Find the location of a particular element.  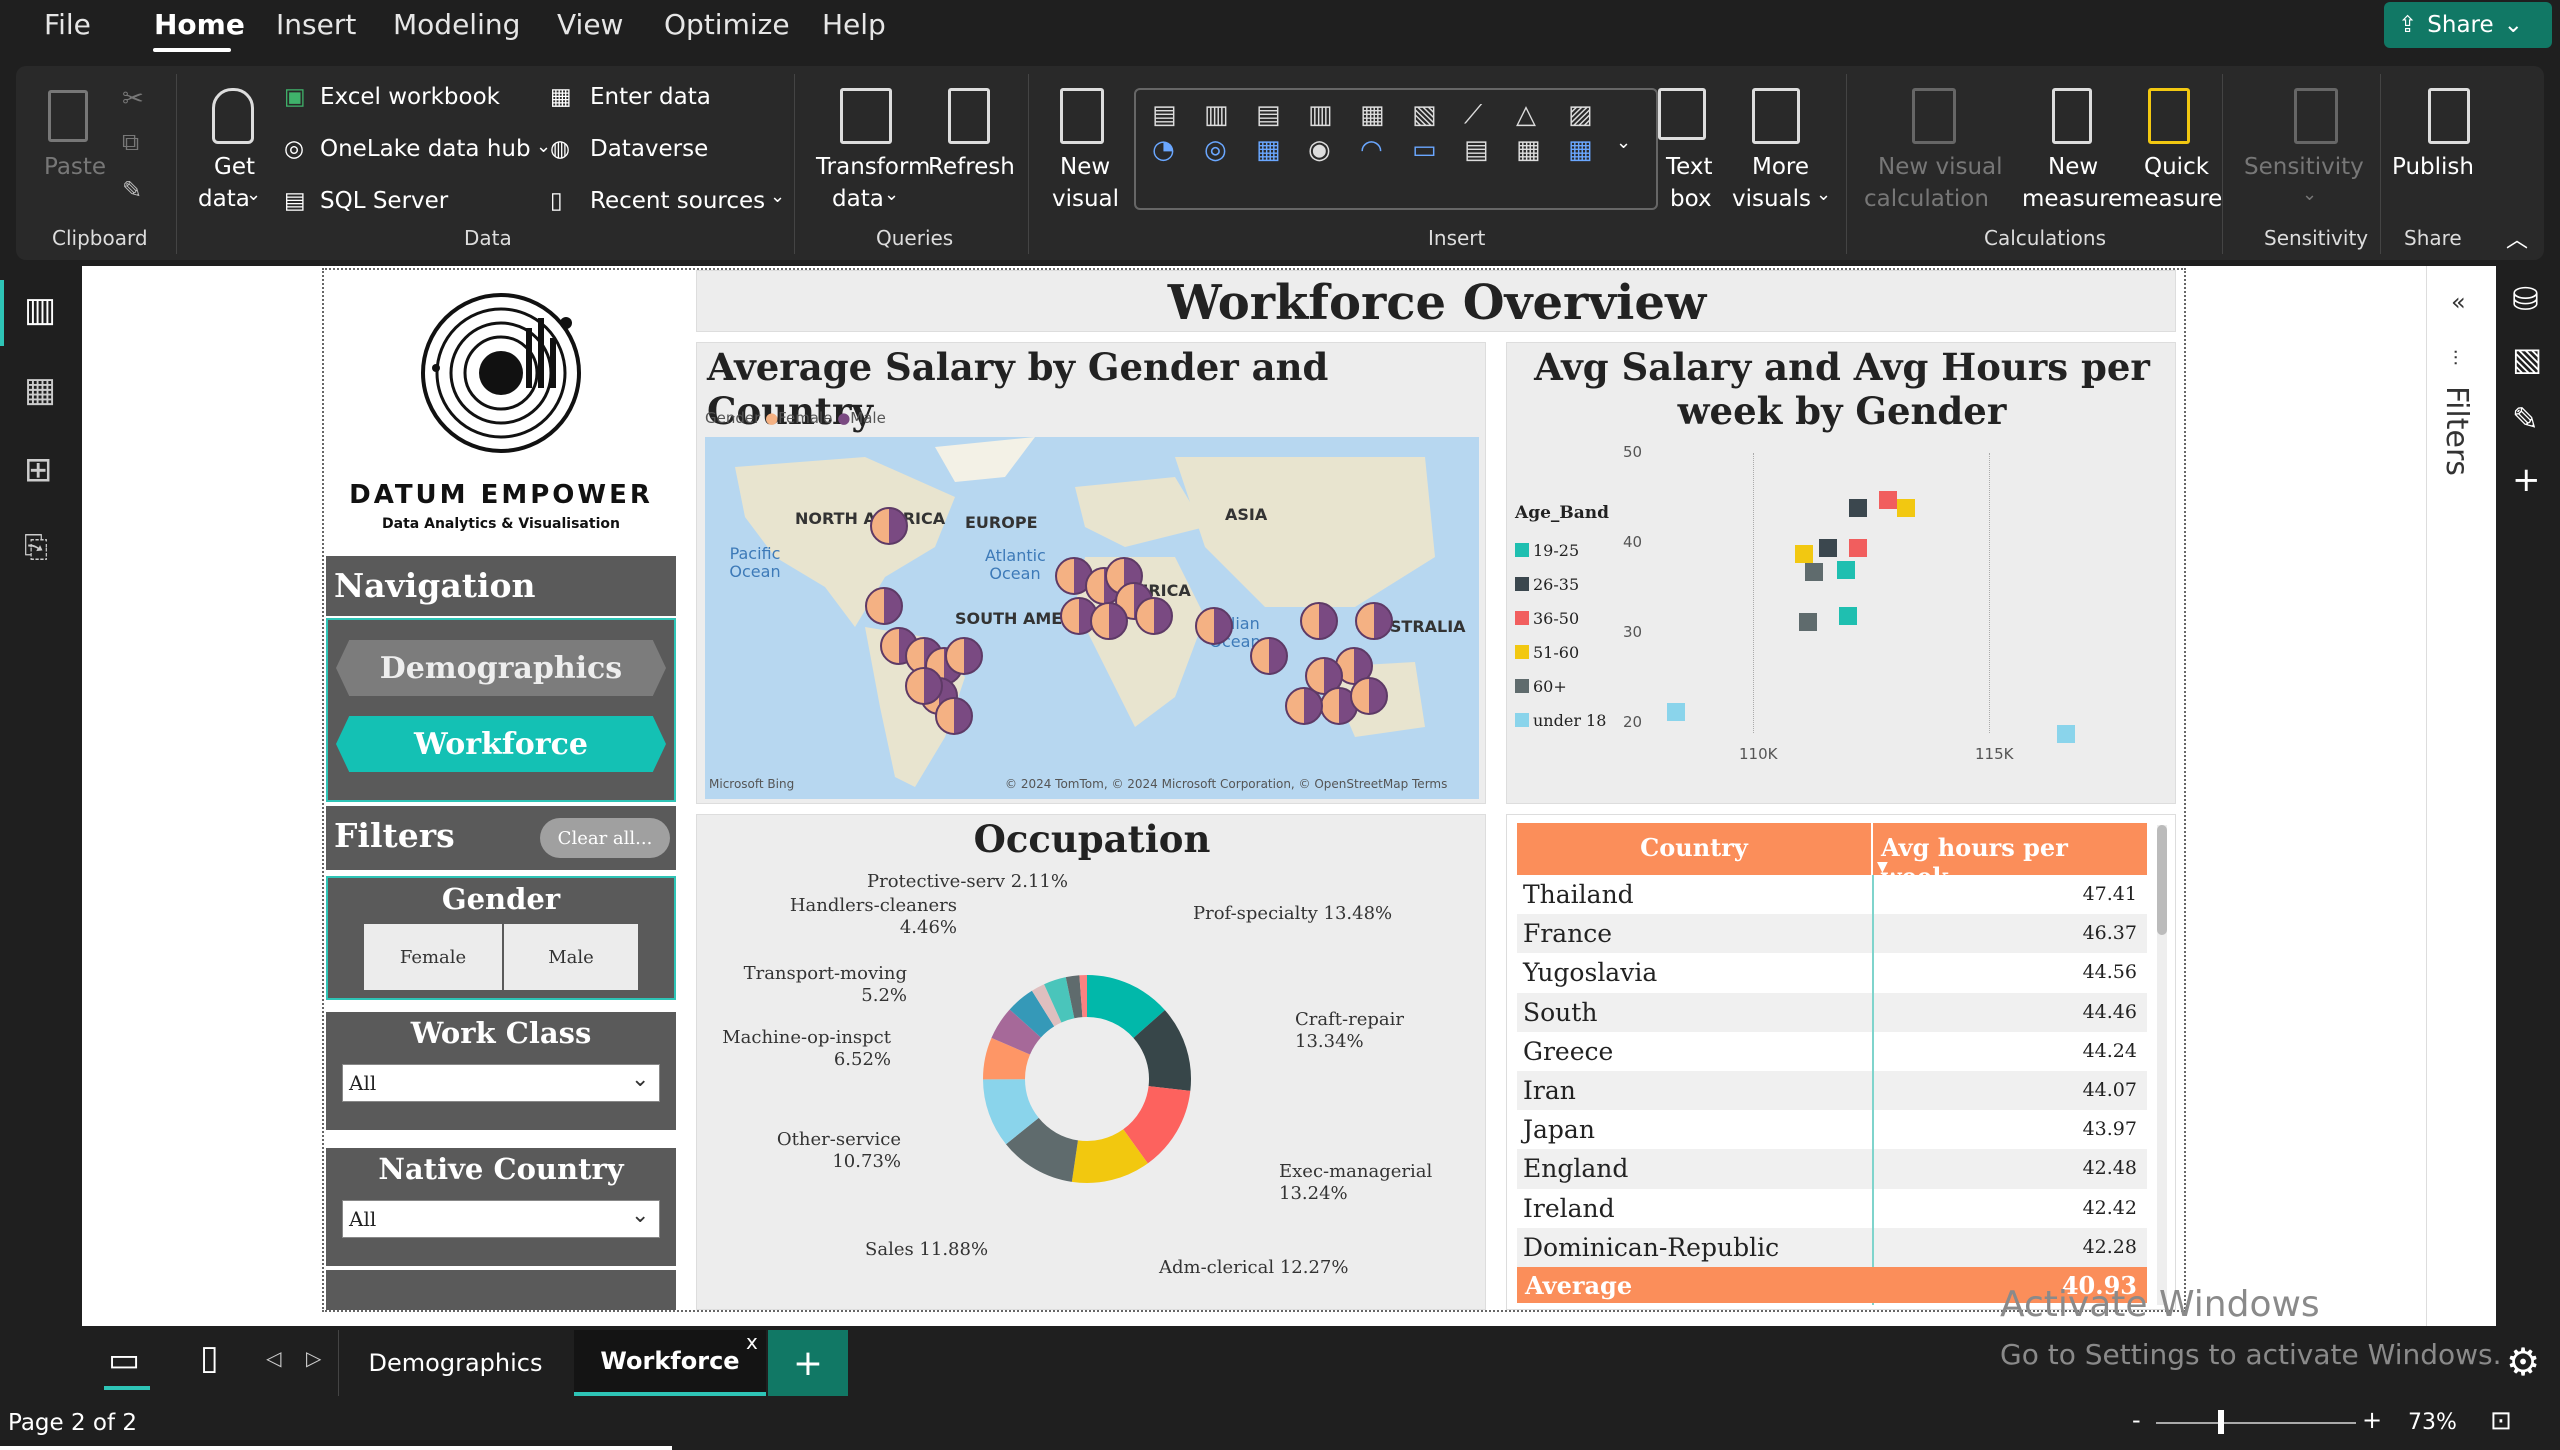

scatter-legend-item: 60+ is located at coordinates (1560, 686).